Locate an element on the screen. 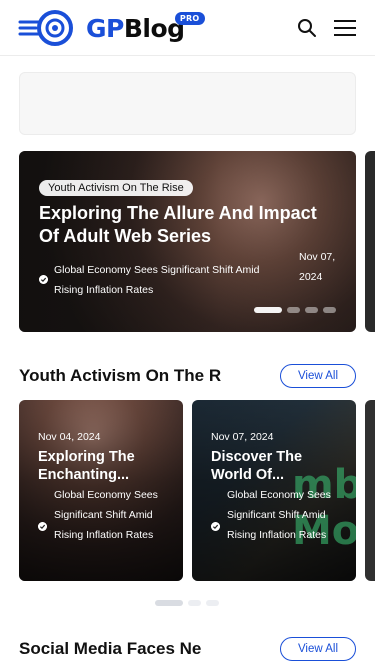 The image size is (375, 667). site-logo: GPBlog PRO is located at coordinates (111, 28).